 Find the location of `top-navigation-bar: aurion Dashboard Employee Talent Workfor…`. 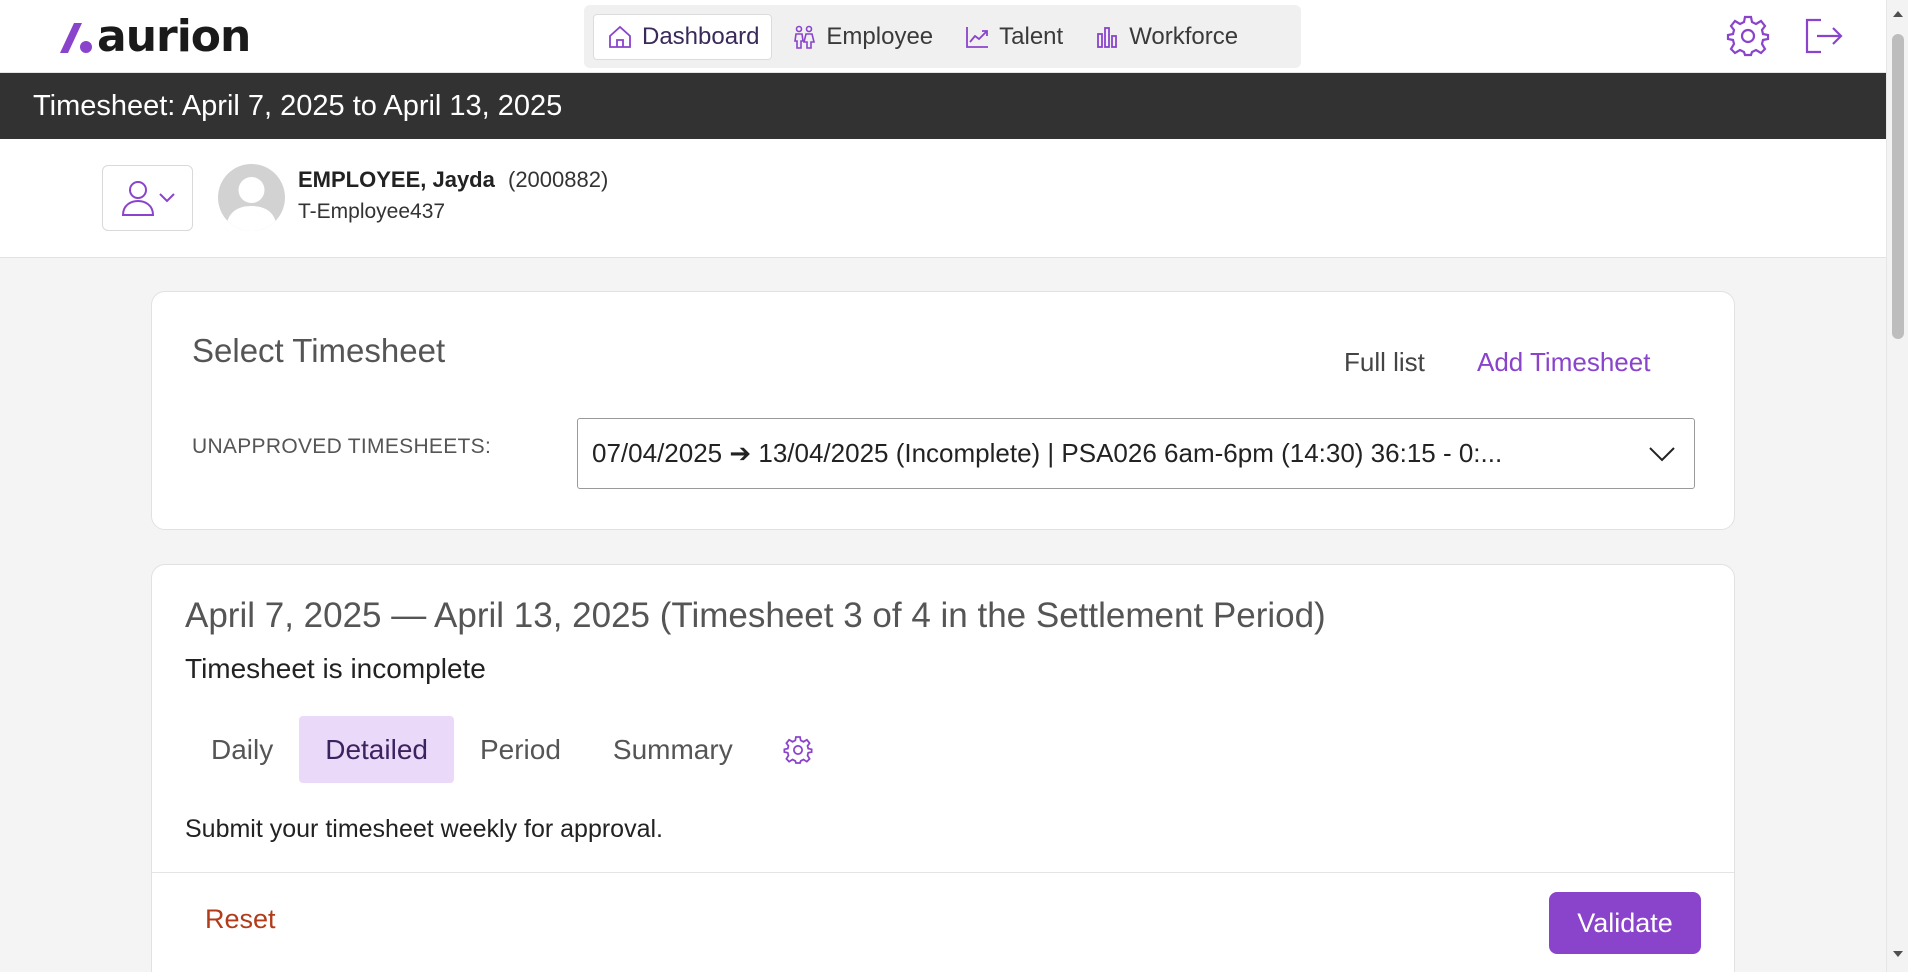

top-navigation-bar: aurion Dashboard Employee Talent Workfor… is located at coordinates (943, 36).